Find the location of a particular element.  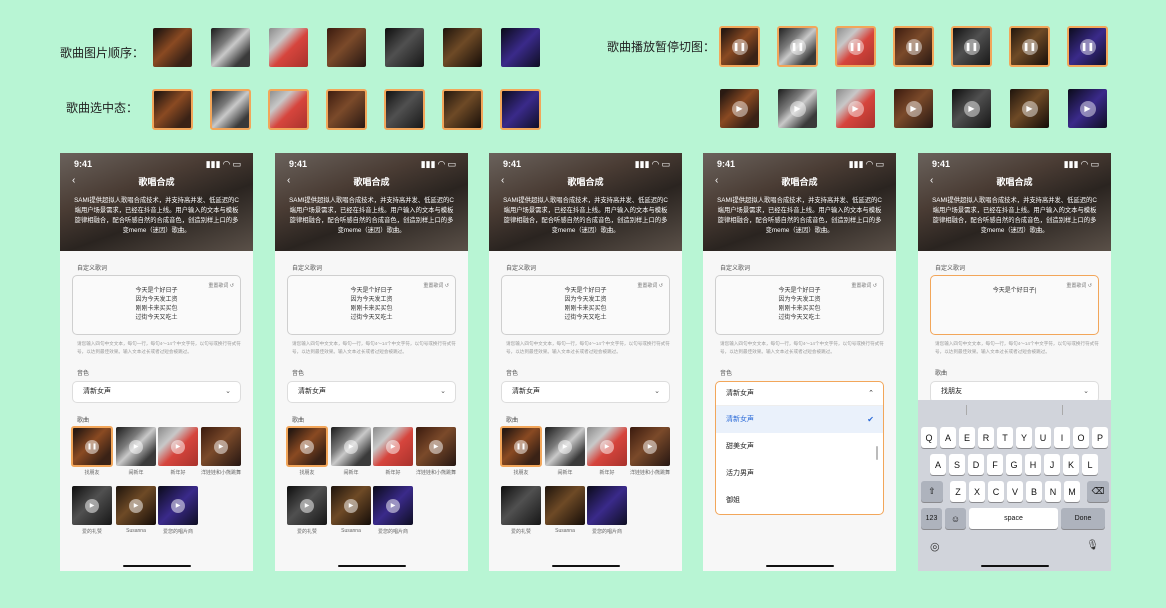

key: R is located at coordinates (986, 437).